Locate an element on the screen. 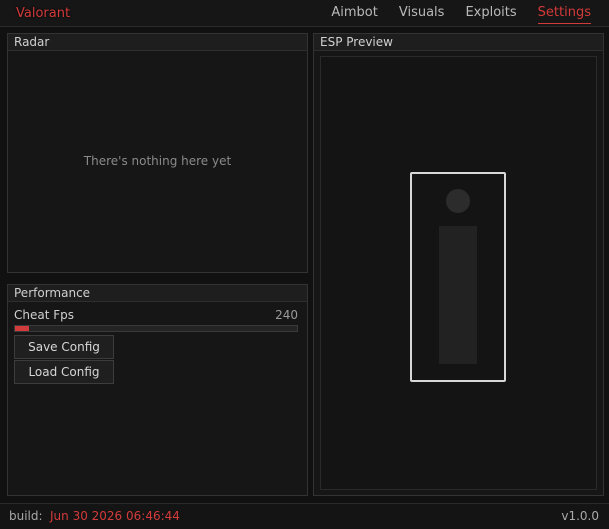 This screenshot has height=529, width=609. build-label: build: is located at coordinates (26, 516).